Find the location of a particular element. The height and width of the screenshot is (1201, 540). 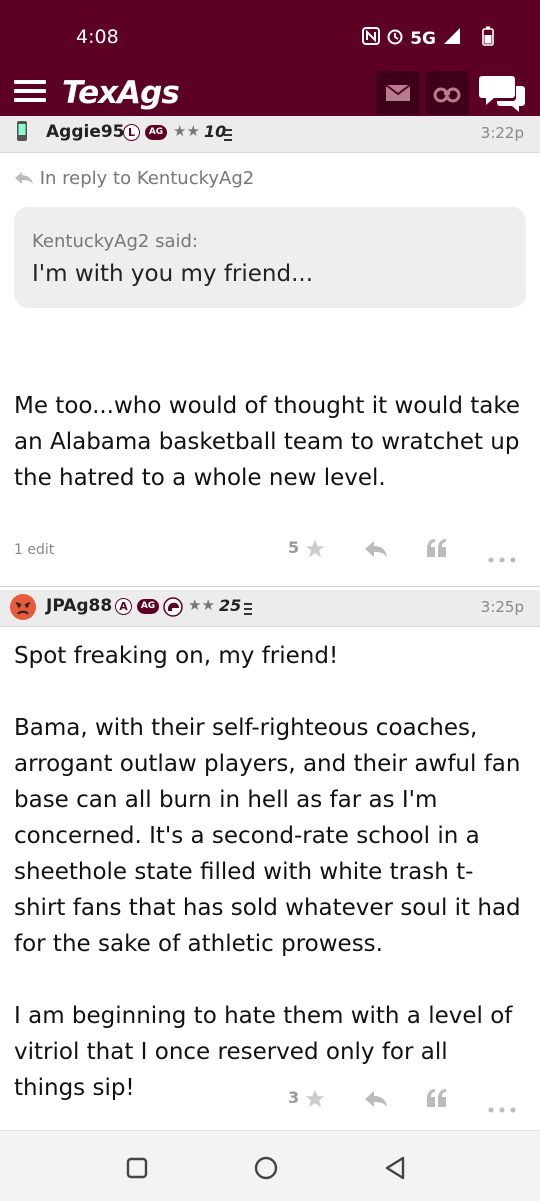

binoculars-button is located at coordinates (447, 93).